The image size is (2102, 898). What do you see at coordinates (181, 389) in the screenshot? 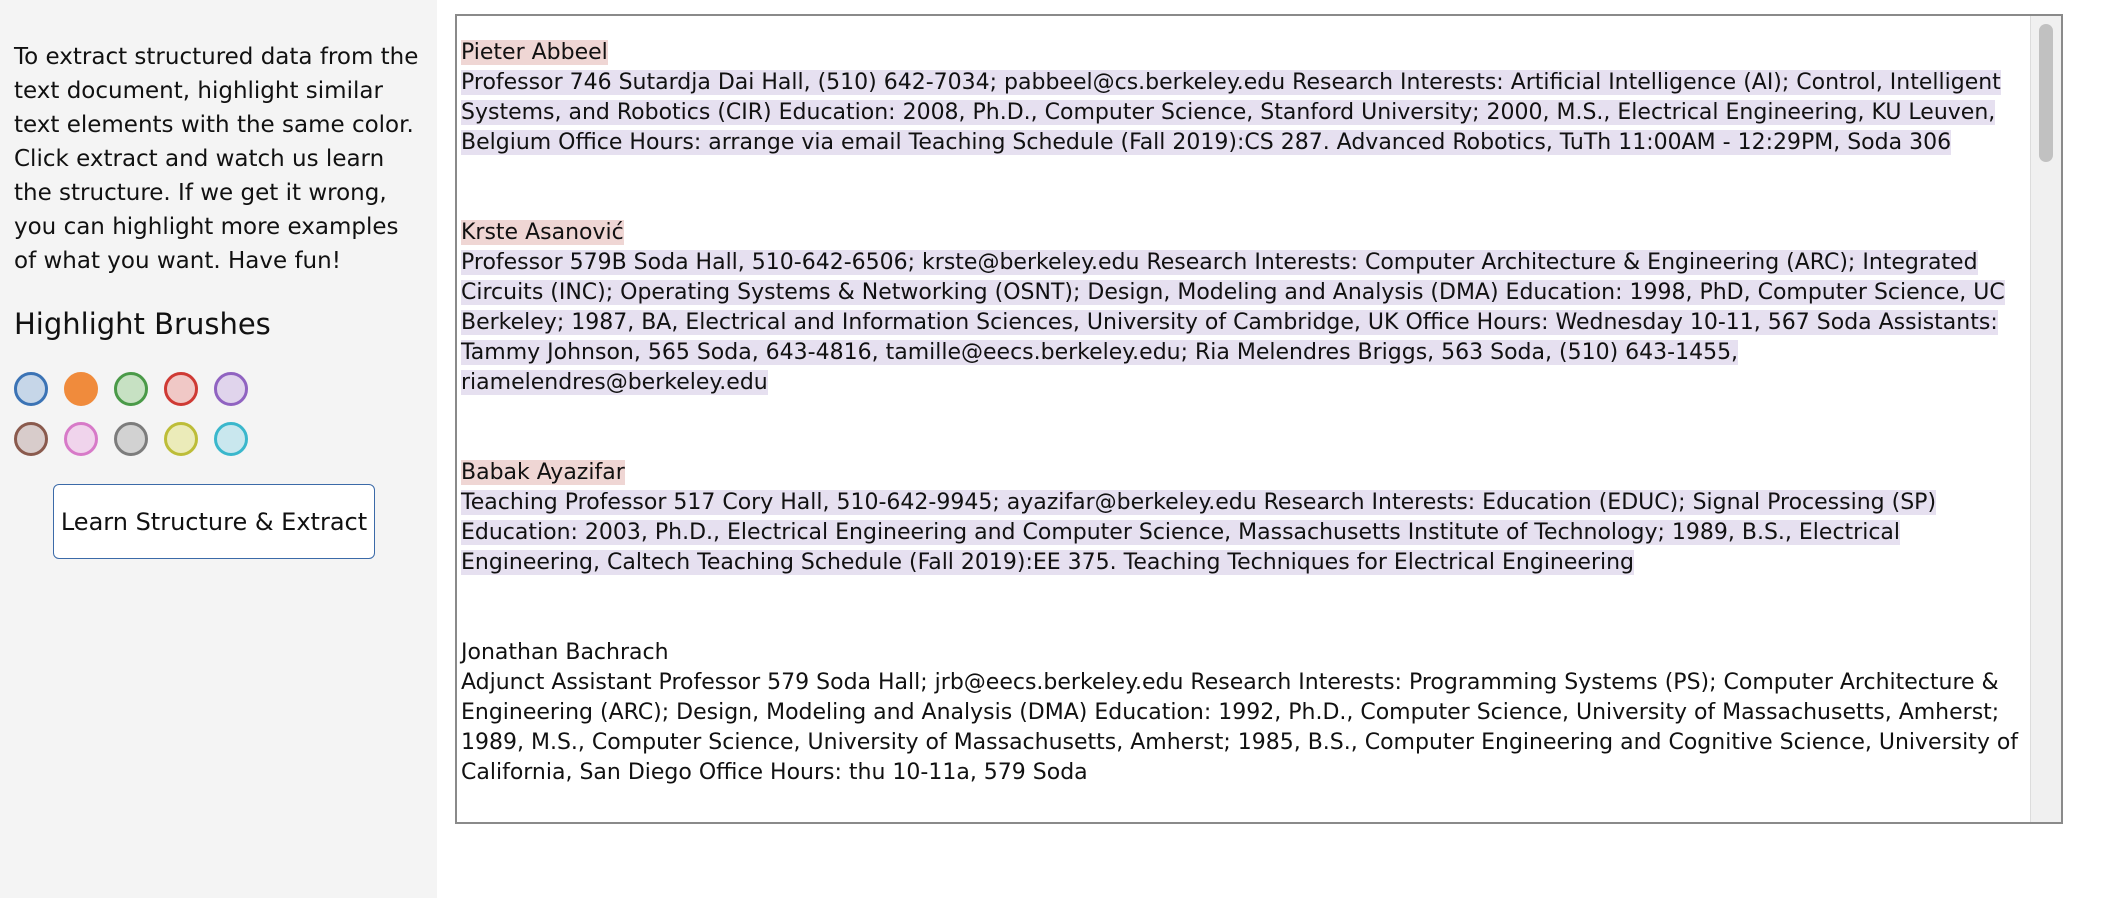
I see `brush-red` at bounding box center [181, 389].